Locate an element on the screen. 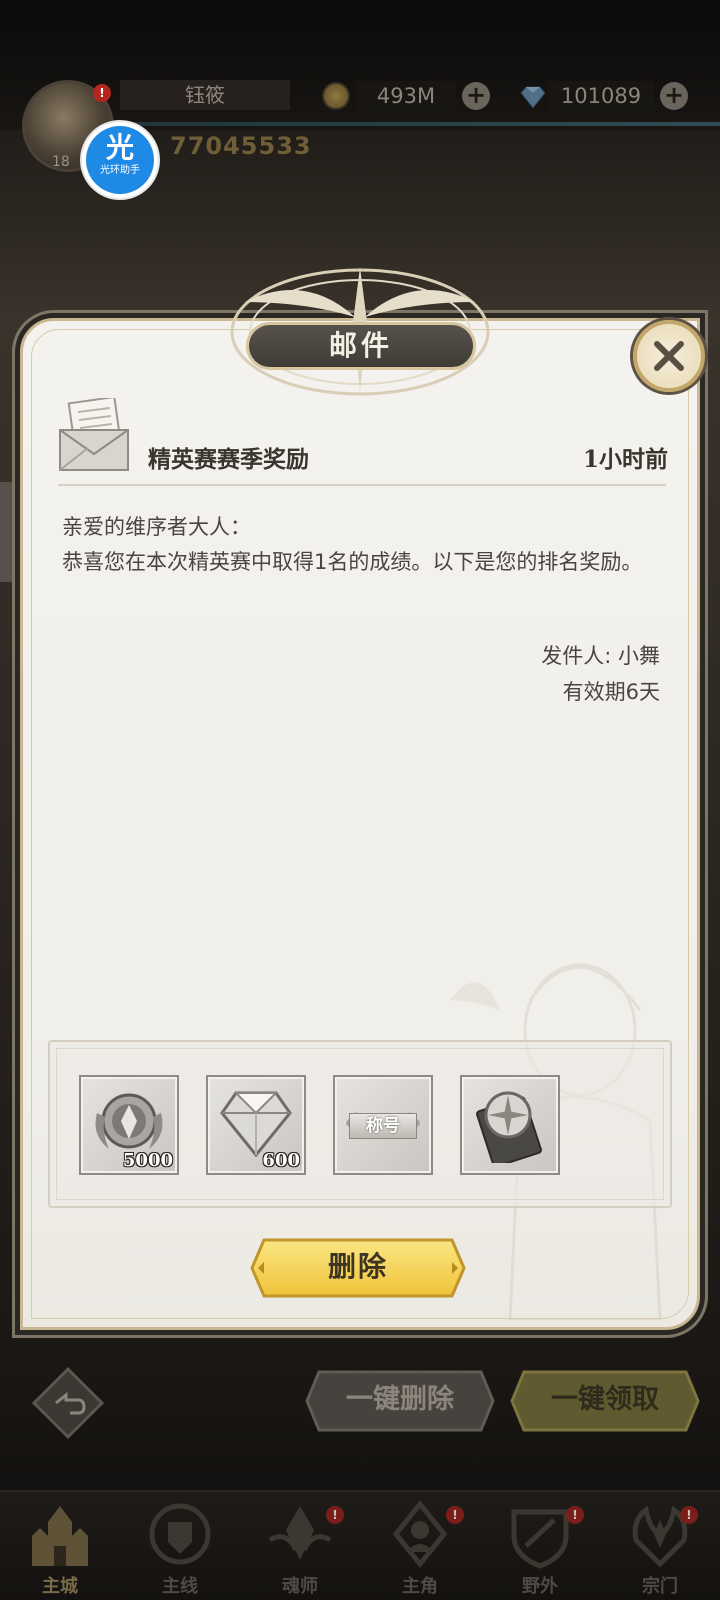  nav-item-main-city: 主城 is located at coordinates (60, 1546).